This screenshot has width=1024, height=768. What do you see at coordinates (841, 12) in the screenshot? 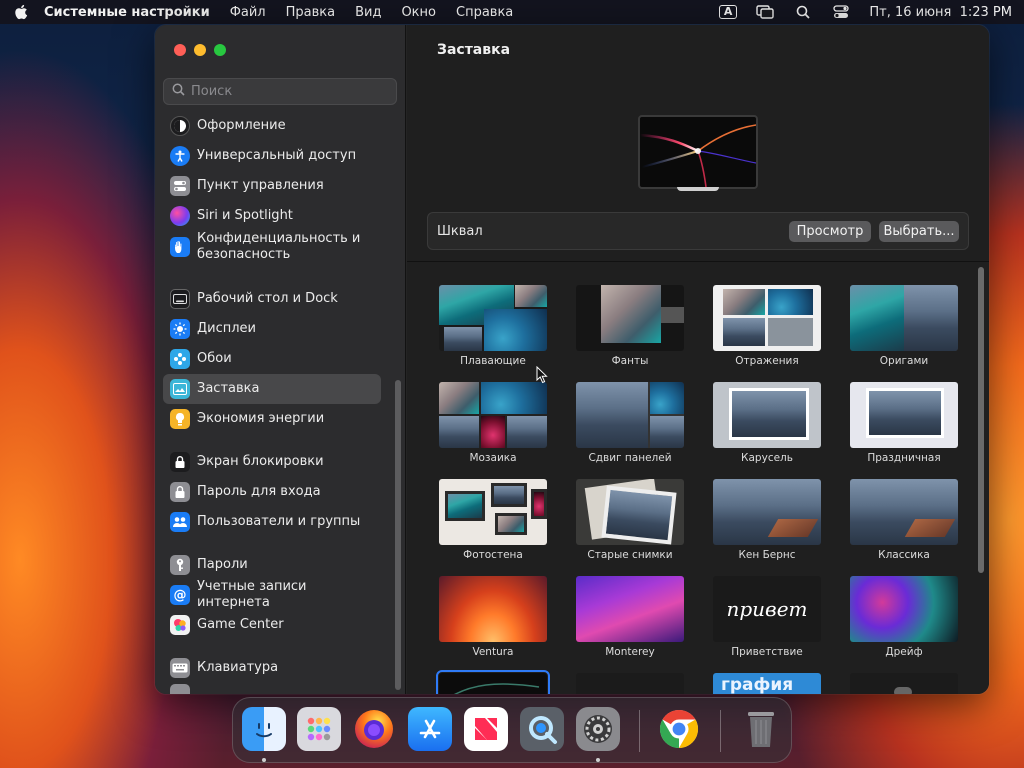
I see `control-center-icon` at bounding box center [841, 12].